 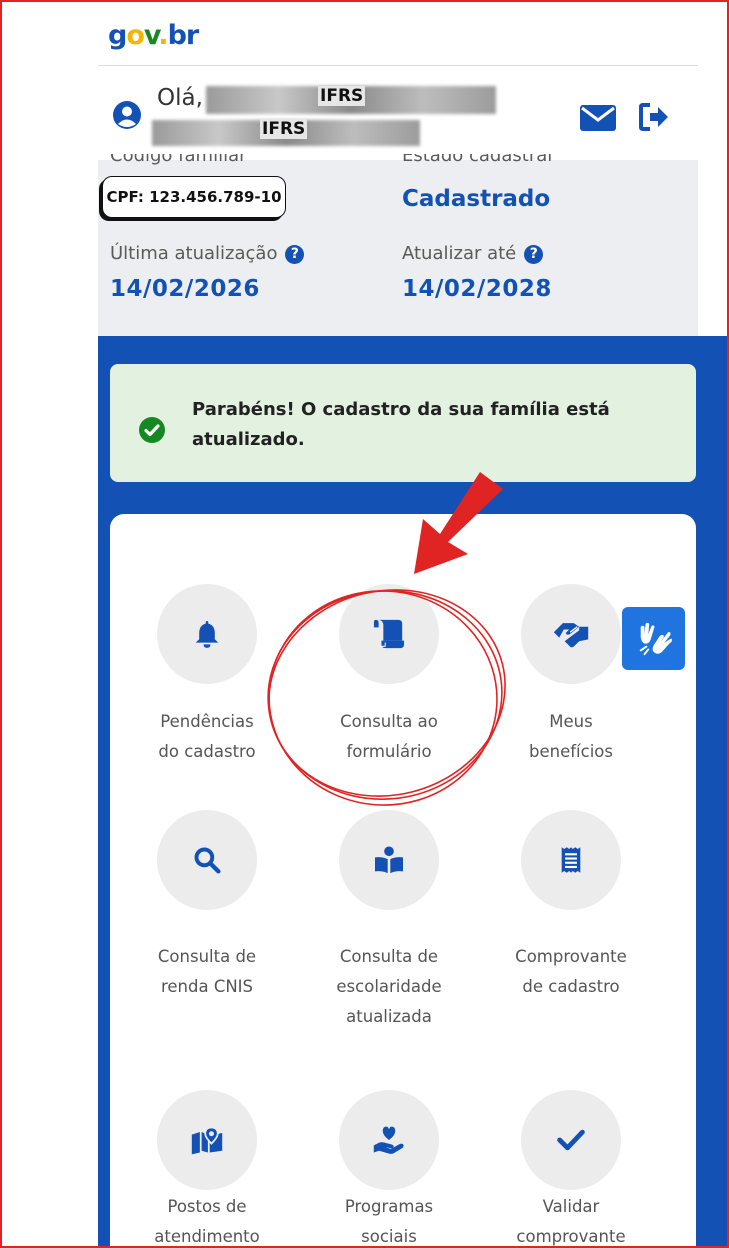 What do you see at coordinates (389, 987) in the screenshot?
I see `tile-consulta-escolaridade-label: Consulta de escolaridade atualizada` at bounding box center [389, 987].